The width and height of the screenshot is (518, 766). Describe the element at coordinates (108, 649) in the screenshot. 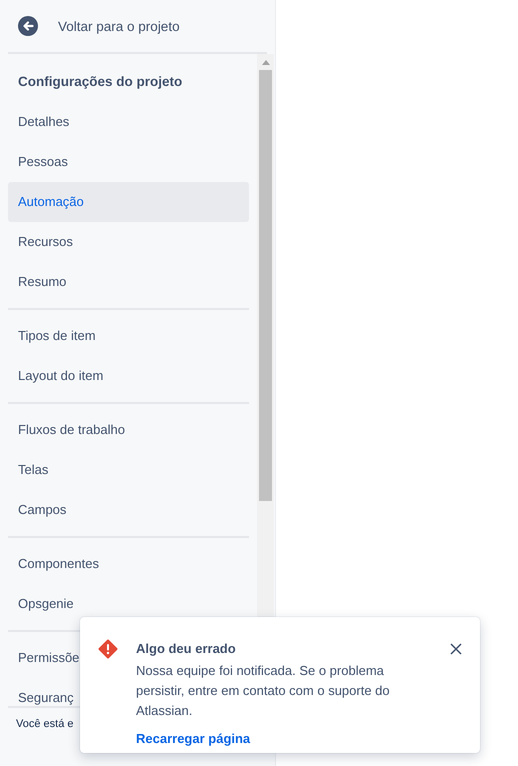

I see `error-icon` at that location.